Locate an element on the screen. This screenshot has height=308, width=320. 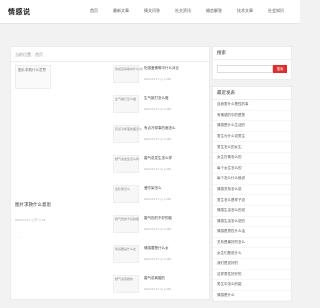
thumb-alt: 伤感爱情等中什么对比 is located at coordinates (129, 69).